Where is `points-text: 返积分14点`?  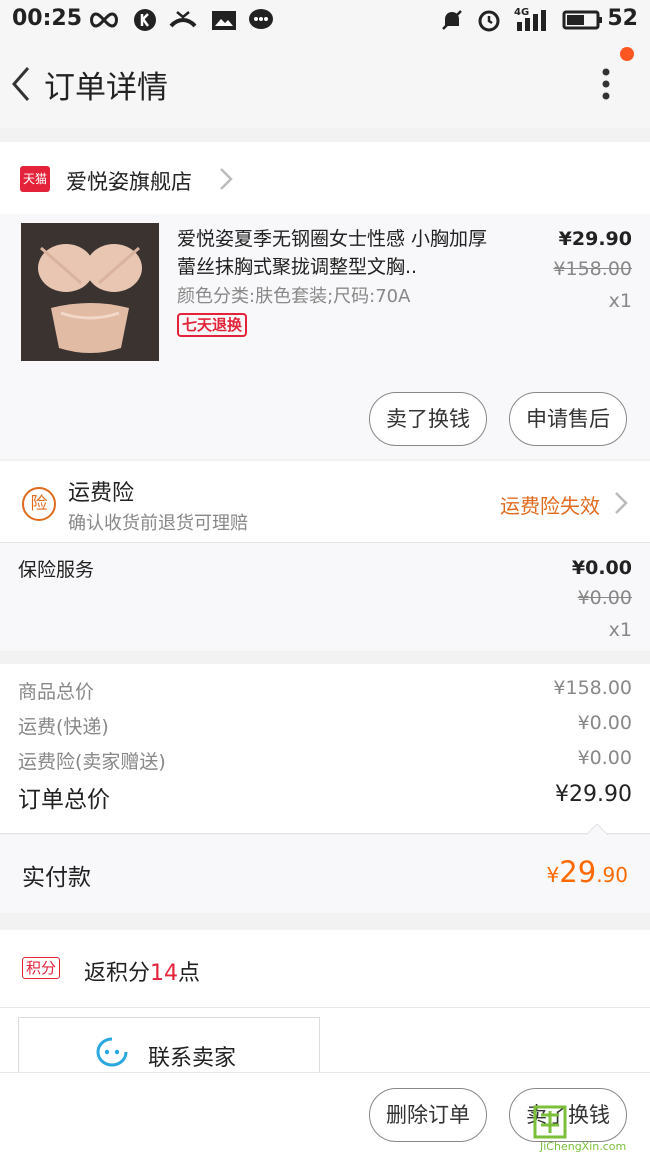 points-text: 返积分14点 is located at coordinates (142, 971).